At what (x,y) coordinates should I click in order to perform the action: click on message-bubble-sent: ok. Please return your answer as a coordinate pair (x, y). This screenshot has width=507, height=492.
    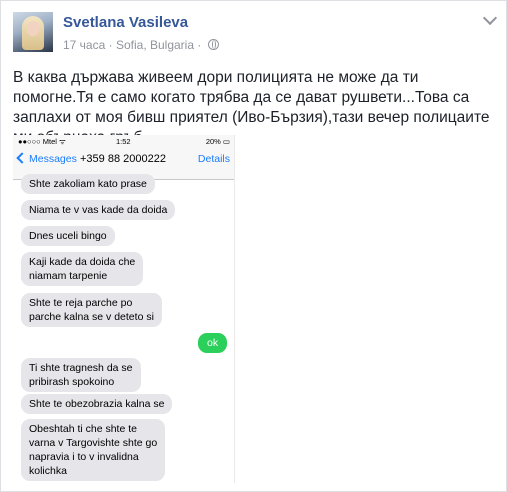
    Looking at the image, I should click on (213, 343).